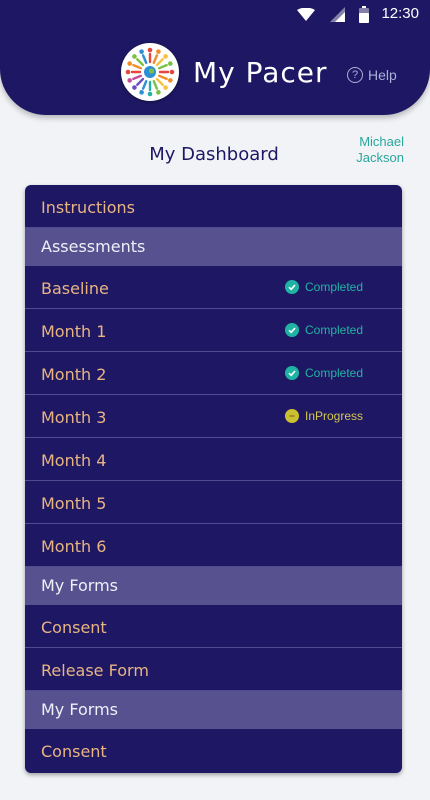  Describe the element at coordinates (74, 460) in the screenshot. I see `assessment-label: Month 4` at that location.